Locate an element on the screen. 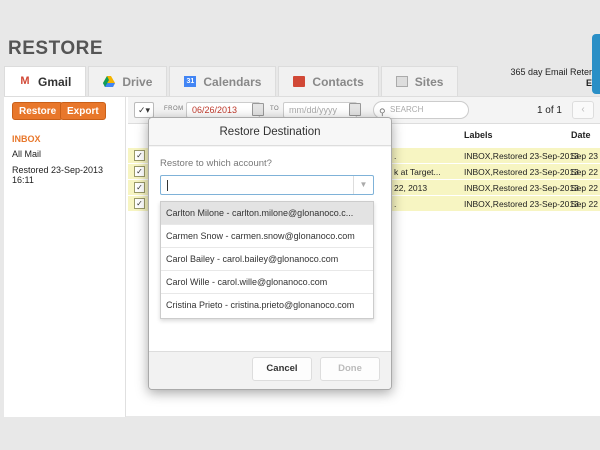 The height and width of the screenshot is (450, 600). account-option: Carmen Snow - carmen.snow@glonanoco.com is located at coordinates (267, 236).